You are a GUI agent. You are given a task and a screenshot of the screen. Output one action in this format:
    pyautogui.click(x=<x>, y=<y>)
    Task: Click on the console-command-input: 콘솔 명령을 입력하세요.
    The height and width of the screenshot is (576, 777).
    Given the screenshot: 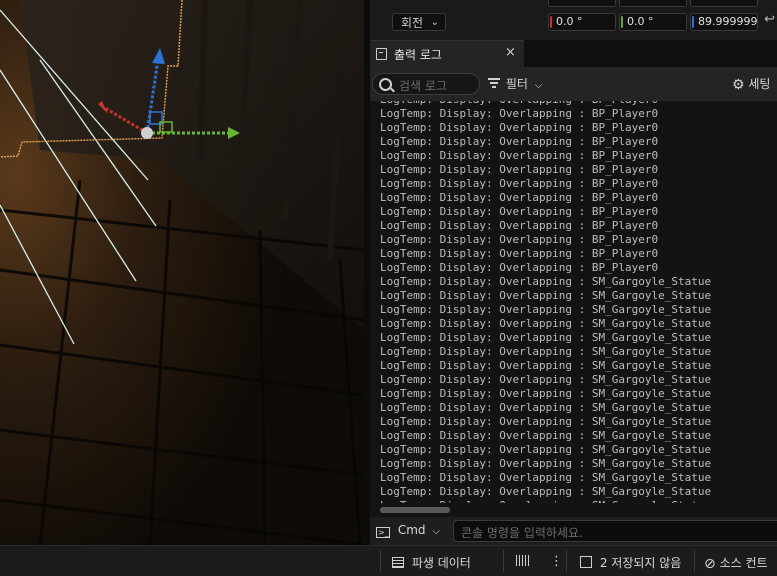 What is the action you would take?
    pyautogui.click(x=615, y=531)
    